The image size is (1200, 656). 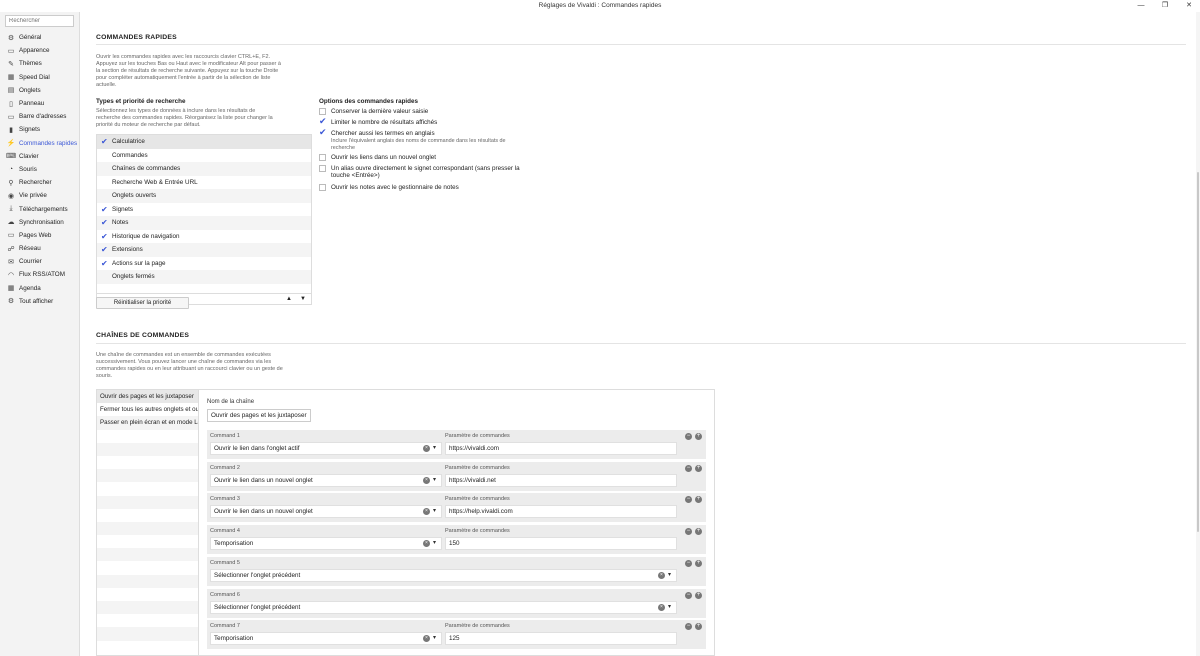 I want to click on option-row: Ouvrir les liens dans un nouvel onglet, so click(x=429, y=157).